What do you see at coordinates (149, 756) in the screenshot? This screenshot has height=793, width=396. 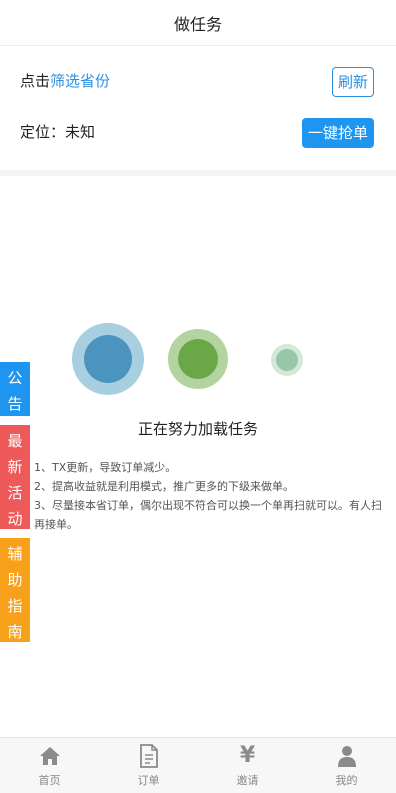 I see `document-icon` at bounding box center [149, 756].